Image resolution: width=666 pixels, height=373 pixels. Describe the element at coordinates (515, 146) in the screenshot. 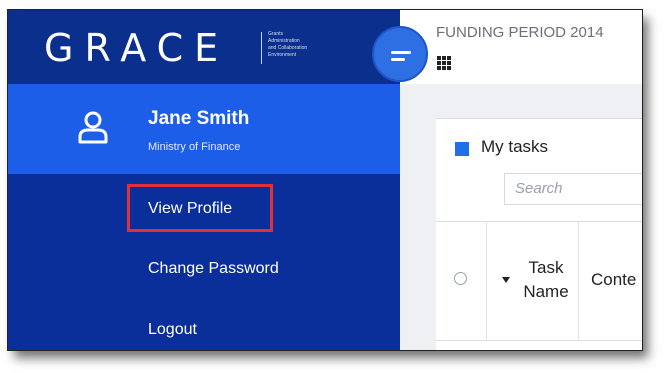

I see `panel-title-text: My tasks` at that location.